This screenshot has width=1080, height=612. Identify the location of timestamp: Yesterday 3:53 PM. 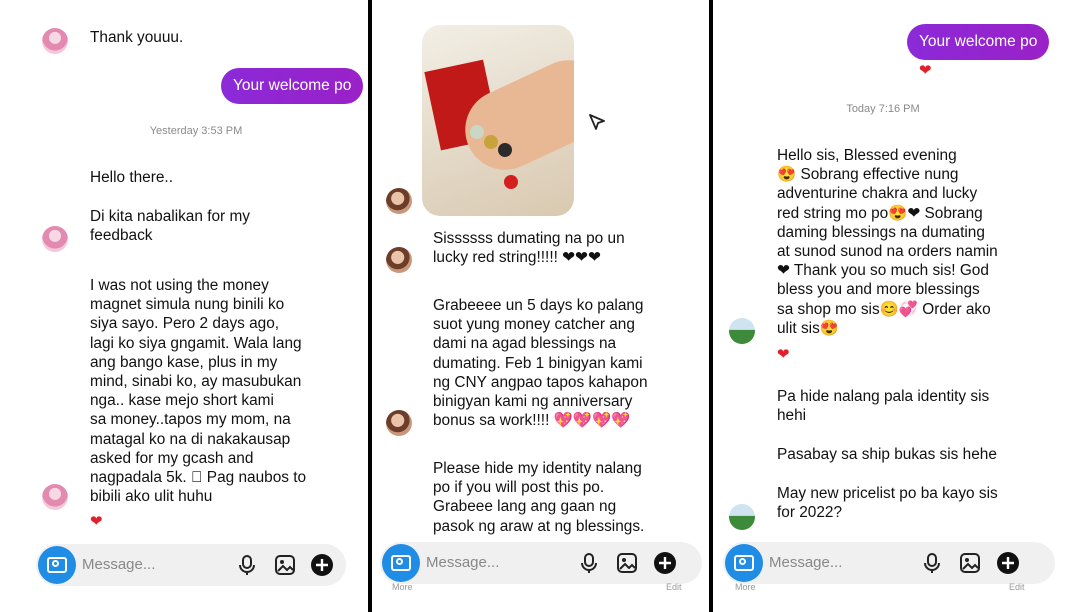
(196, 131).